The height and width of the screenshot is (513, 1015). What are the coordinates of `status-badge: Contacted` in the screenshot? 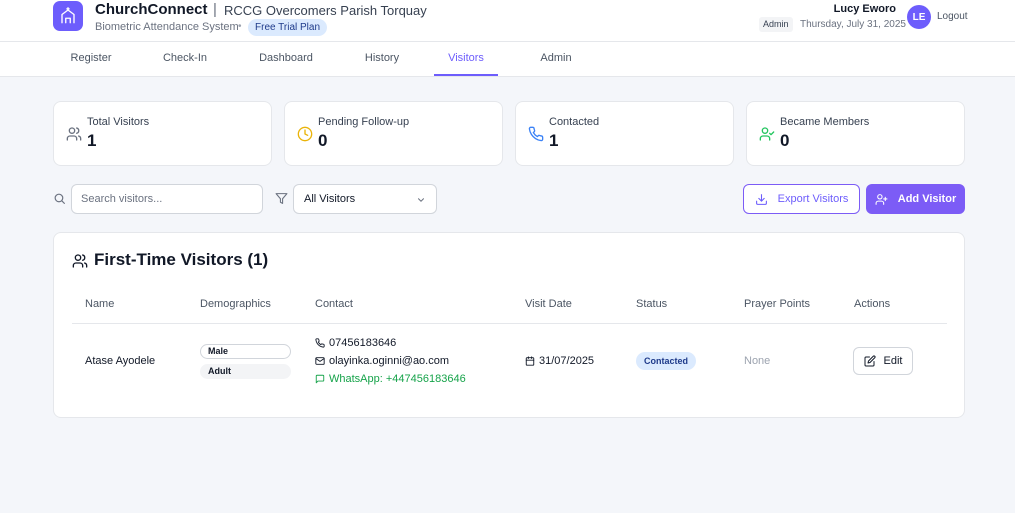 It's located at (666, 361).